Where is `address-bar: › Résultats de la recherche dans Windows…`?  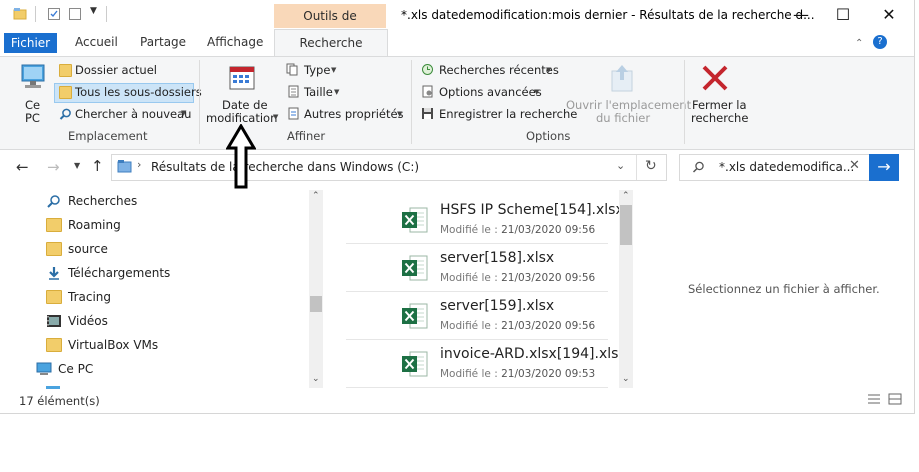 address-bar: › Résultats de la recherche dans Windows… is located at coordinates (389, 167).